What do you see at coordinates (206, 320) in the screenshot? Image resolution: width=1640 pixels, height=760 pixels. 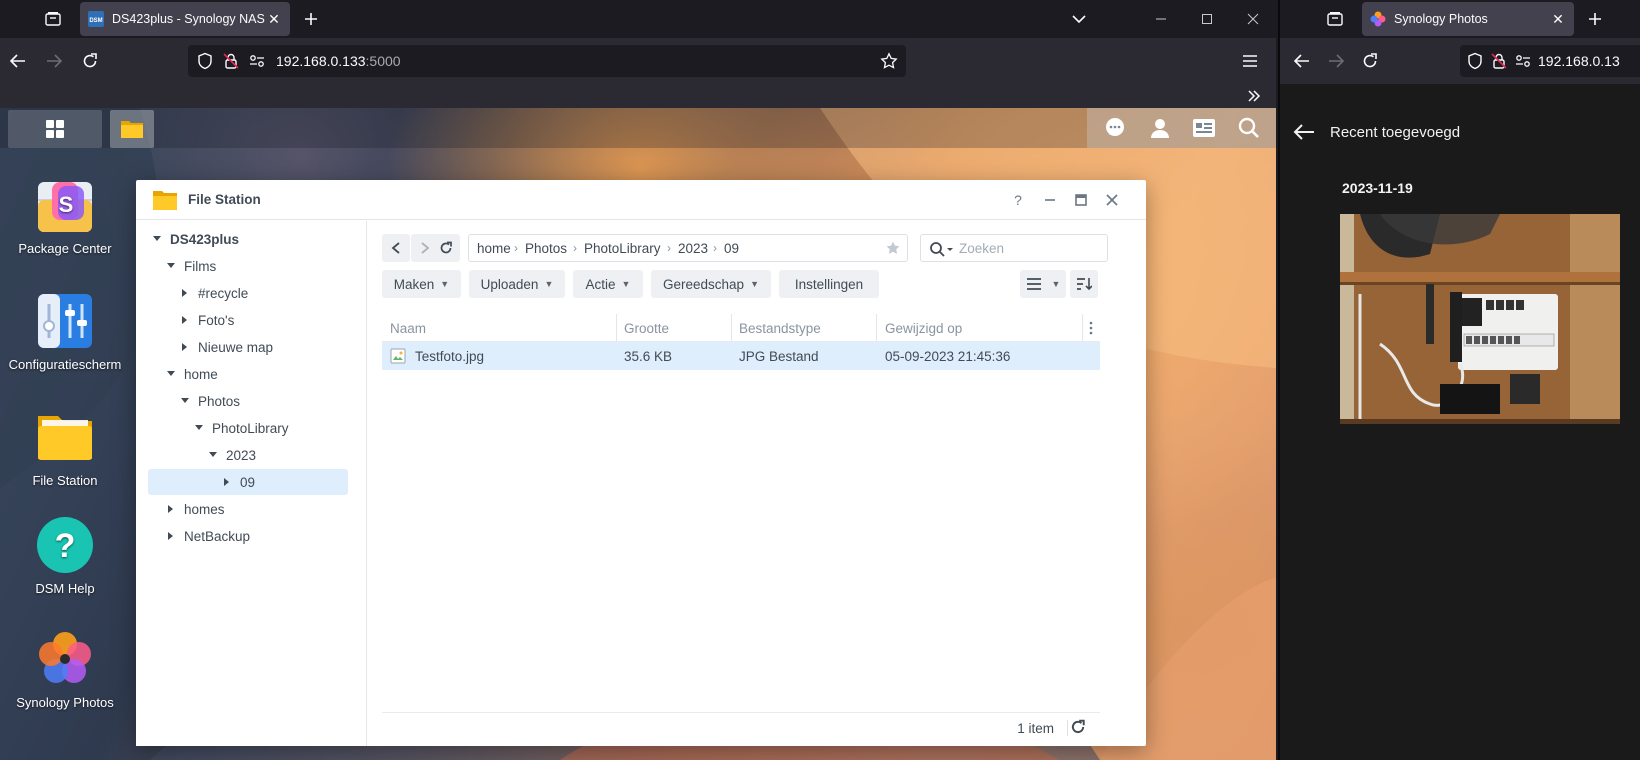 I see `tree-item-fotos: Foto's` at bounding box center [206, 320].